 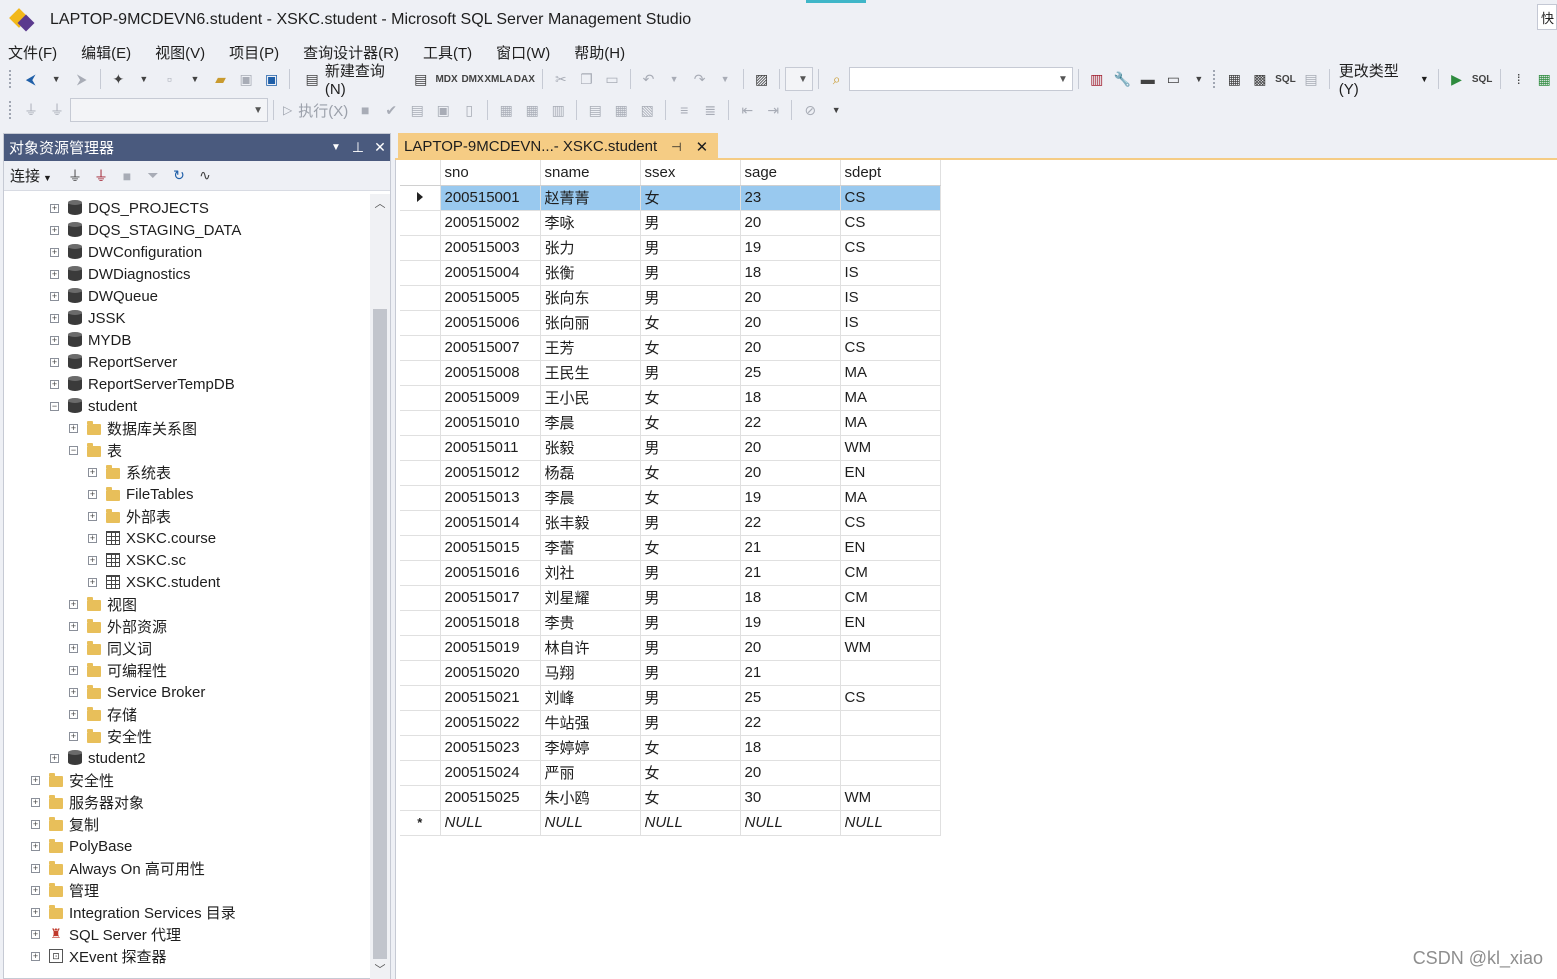 What do you see at coordinates (187, 780) in the screenshot?
I see `tree-node: + 安全性` at bounding box center [187, 780].